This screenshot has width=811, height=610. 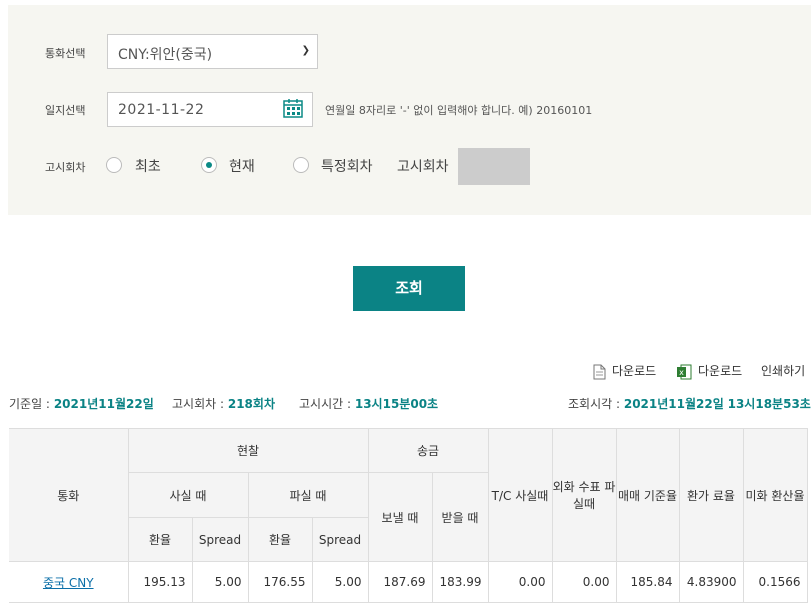 What do you see at coordinates (114, 165) in the screenshot?
I see `radio-first` at bounding box center [114, 165].